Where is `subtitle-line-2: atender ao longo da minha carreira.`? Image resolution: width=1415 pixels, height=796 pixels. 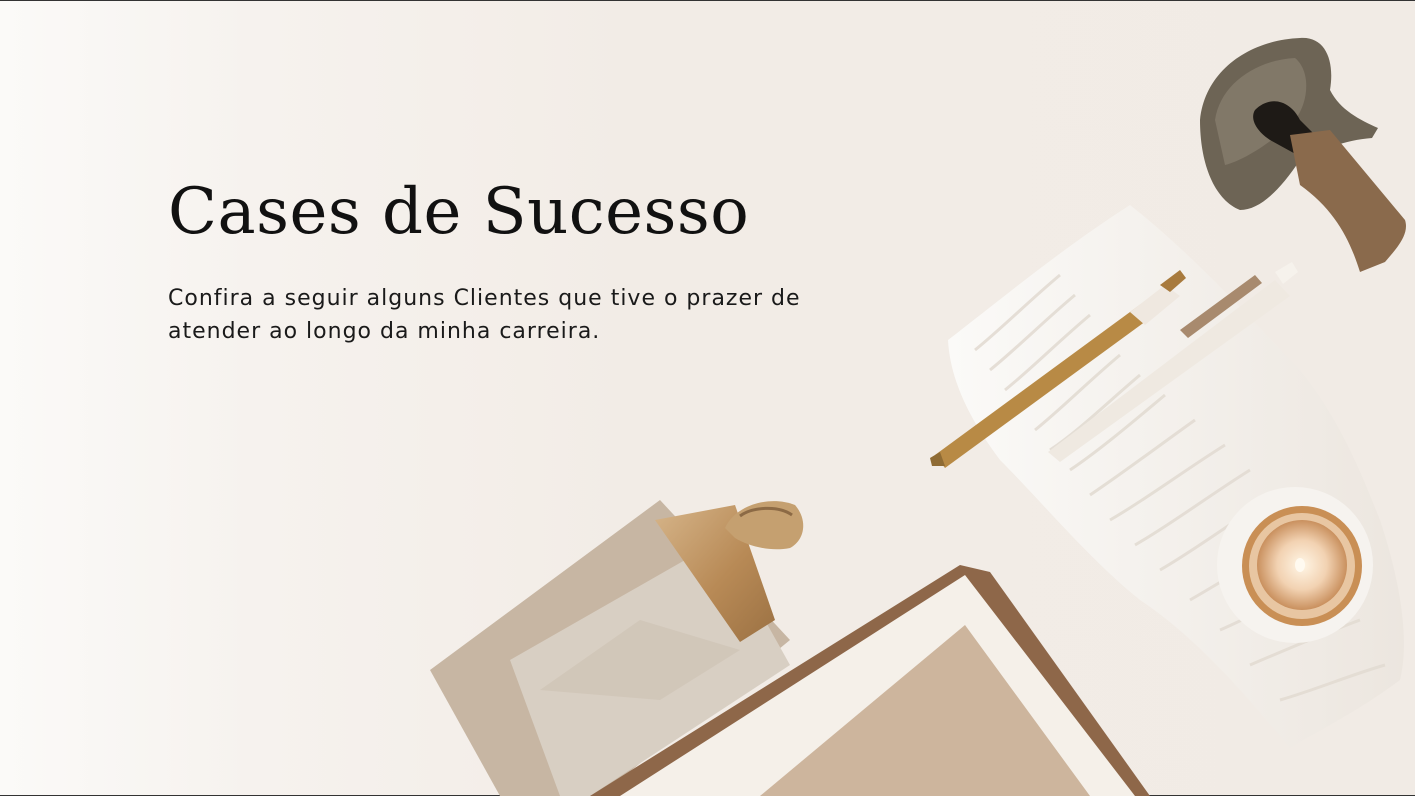
subtitle-line-2: atender ao longo da minha carreira. is located at coordinates (384, 331).